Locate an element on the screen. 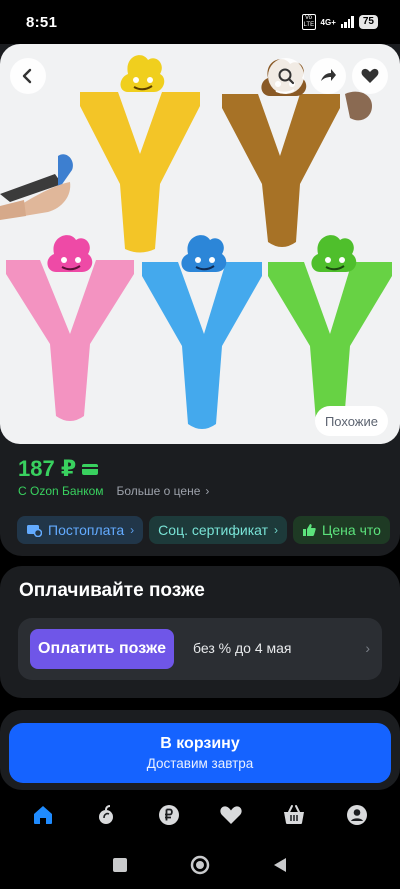  nav-fresh is located at coordinates (106, 815).